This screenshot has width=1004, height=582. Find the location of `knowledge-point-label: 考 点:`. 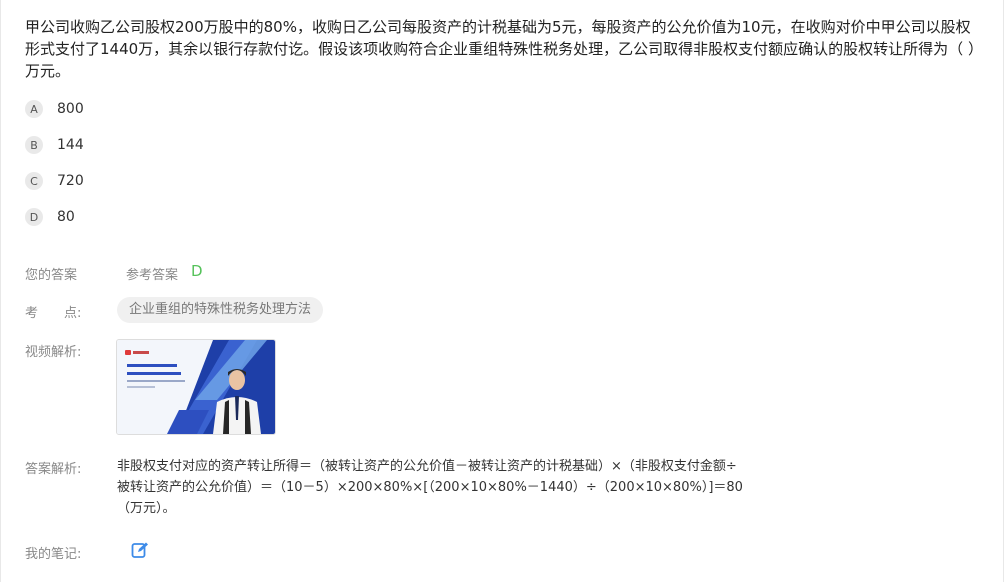

knowledge-point-label: 考 点: is located at coordinates (53, 313).